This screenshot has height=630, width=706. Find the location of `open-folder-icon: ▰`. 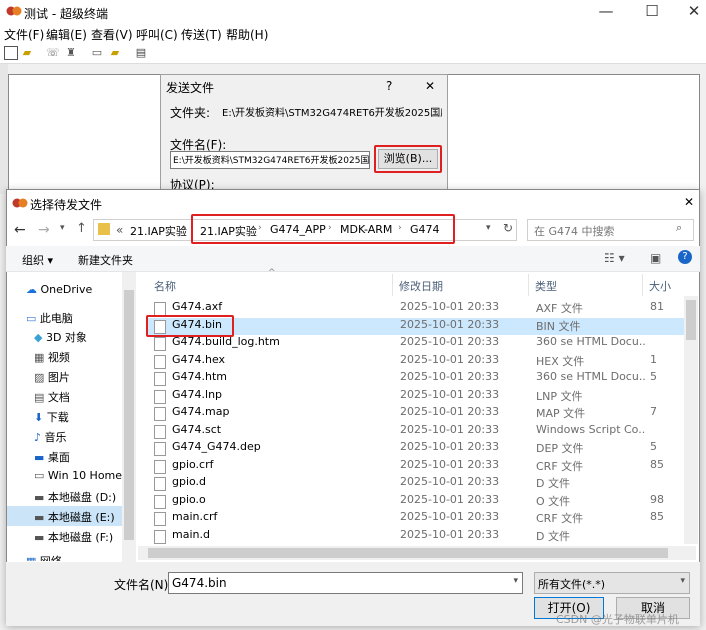

open-folder-icon: ▰ is located at coordinates (27, 53).